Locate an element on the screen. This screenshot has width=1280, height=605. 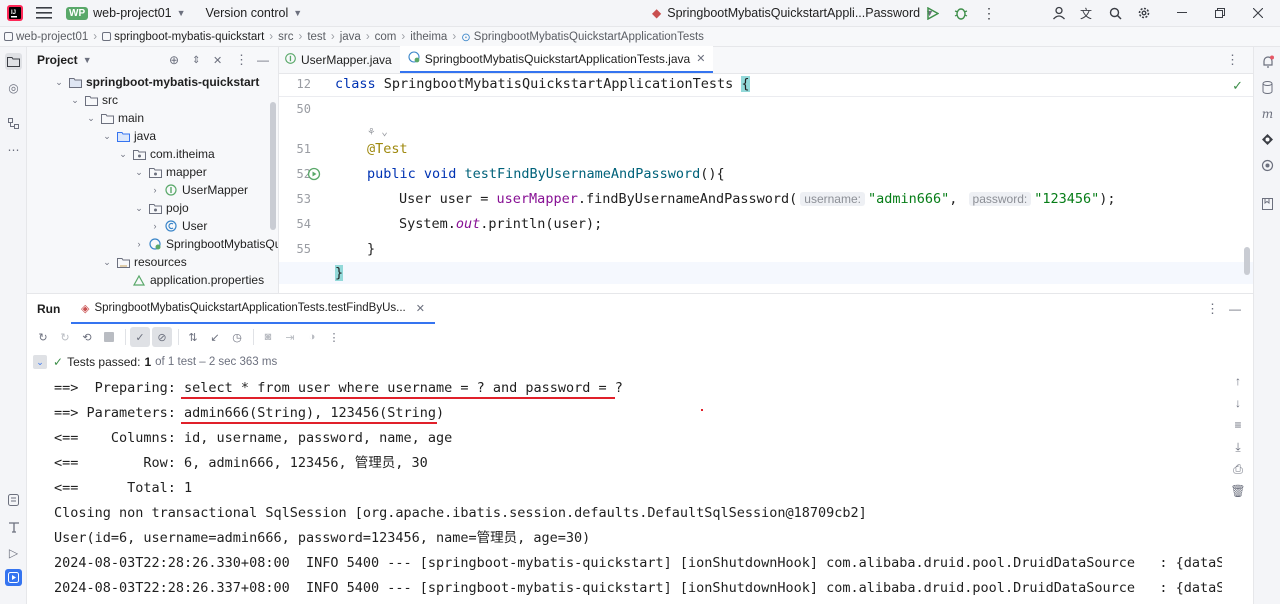
breadcrumb-item: springboot-mybatis-quickstart is located at coordinates (189, 37).